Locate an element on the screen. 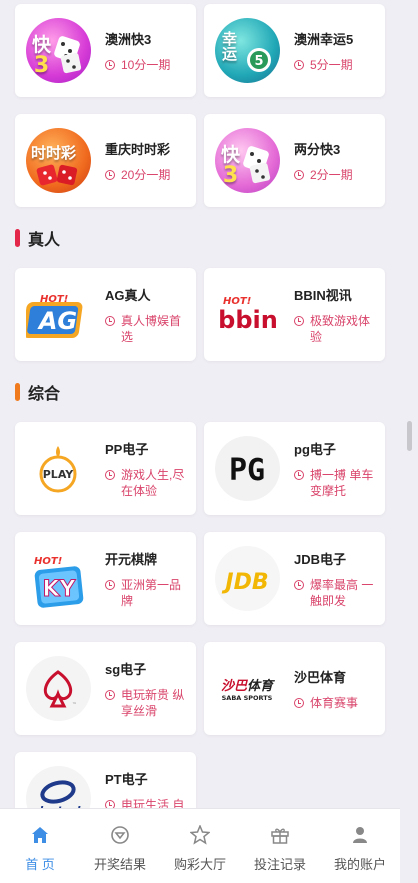 Image resolution: width=418 pixels, height=883 pixels. svg-text: 沙巴体育 is located at coordinates (248, 686).